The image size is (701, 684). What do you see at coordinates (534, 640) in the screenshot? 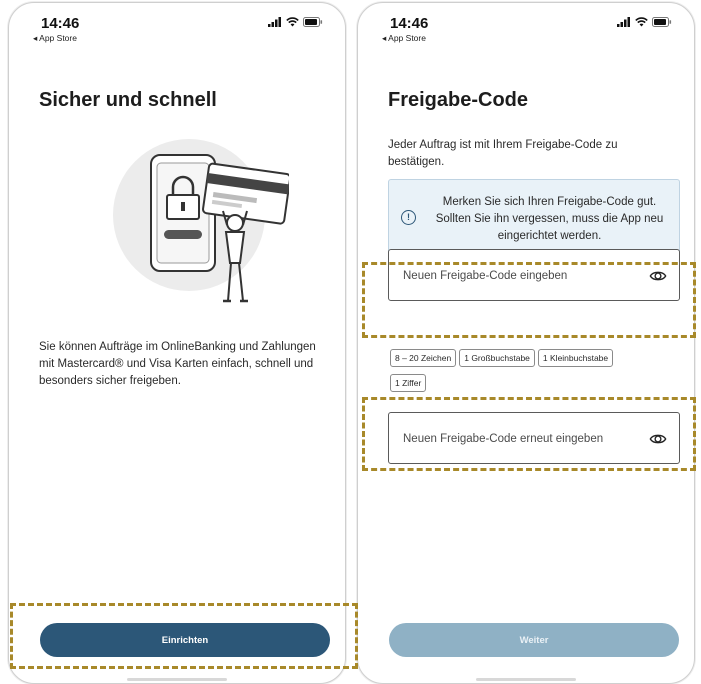
I see `weiter-button: Weiter` at bounding box center [534, 640].